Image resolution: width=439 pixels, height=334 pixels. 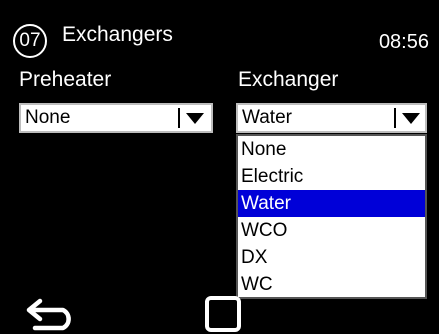 I want to click on dropdown-option-water: Water, so click(x=331, y=203).